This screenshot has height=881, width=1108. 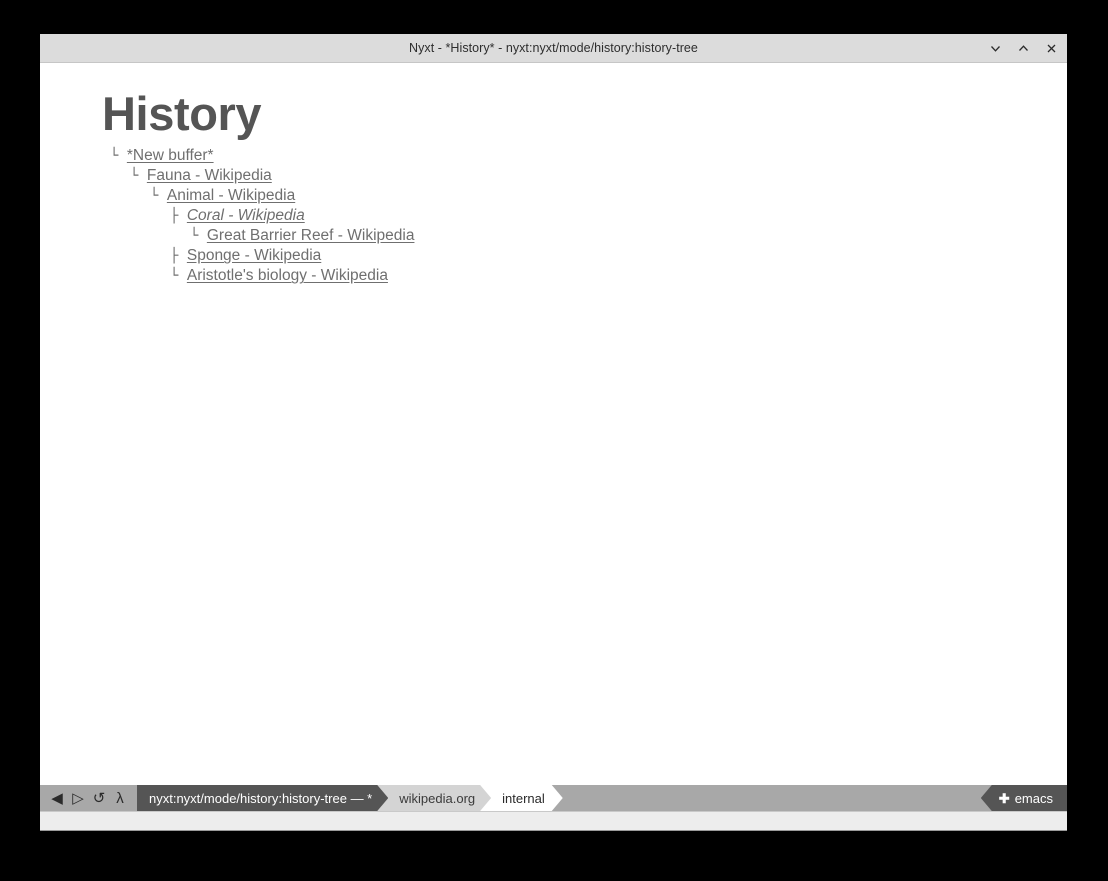 What do you see at coordinates (521, 798) in the screenshot?
I see `status-mode-internal: internal` at bounding box center [521, 798].